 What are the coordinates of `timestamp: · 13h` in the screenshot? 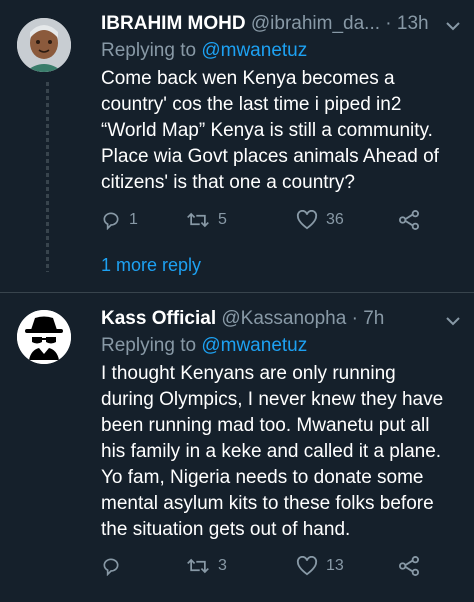 It's located at (406, 23).